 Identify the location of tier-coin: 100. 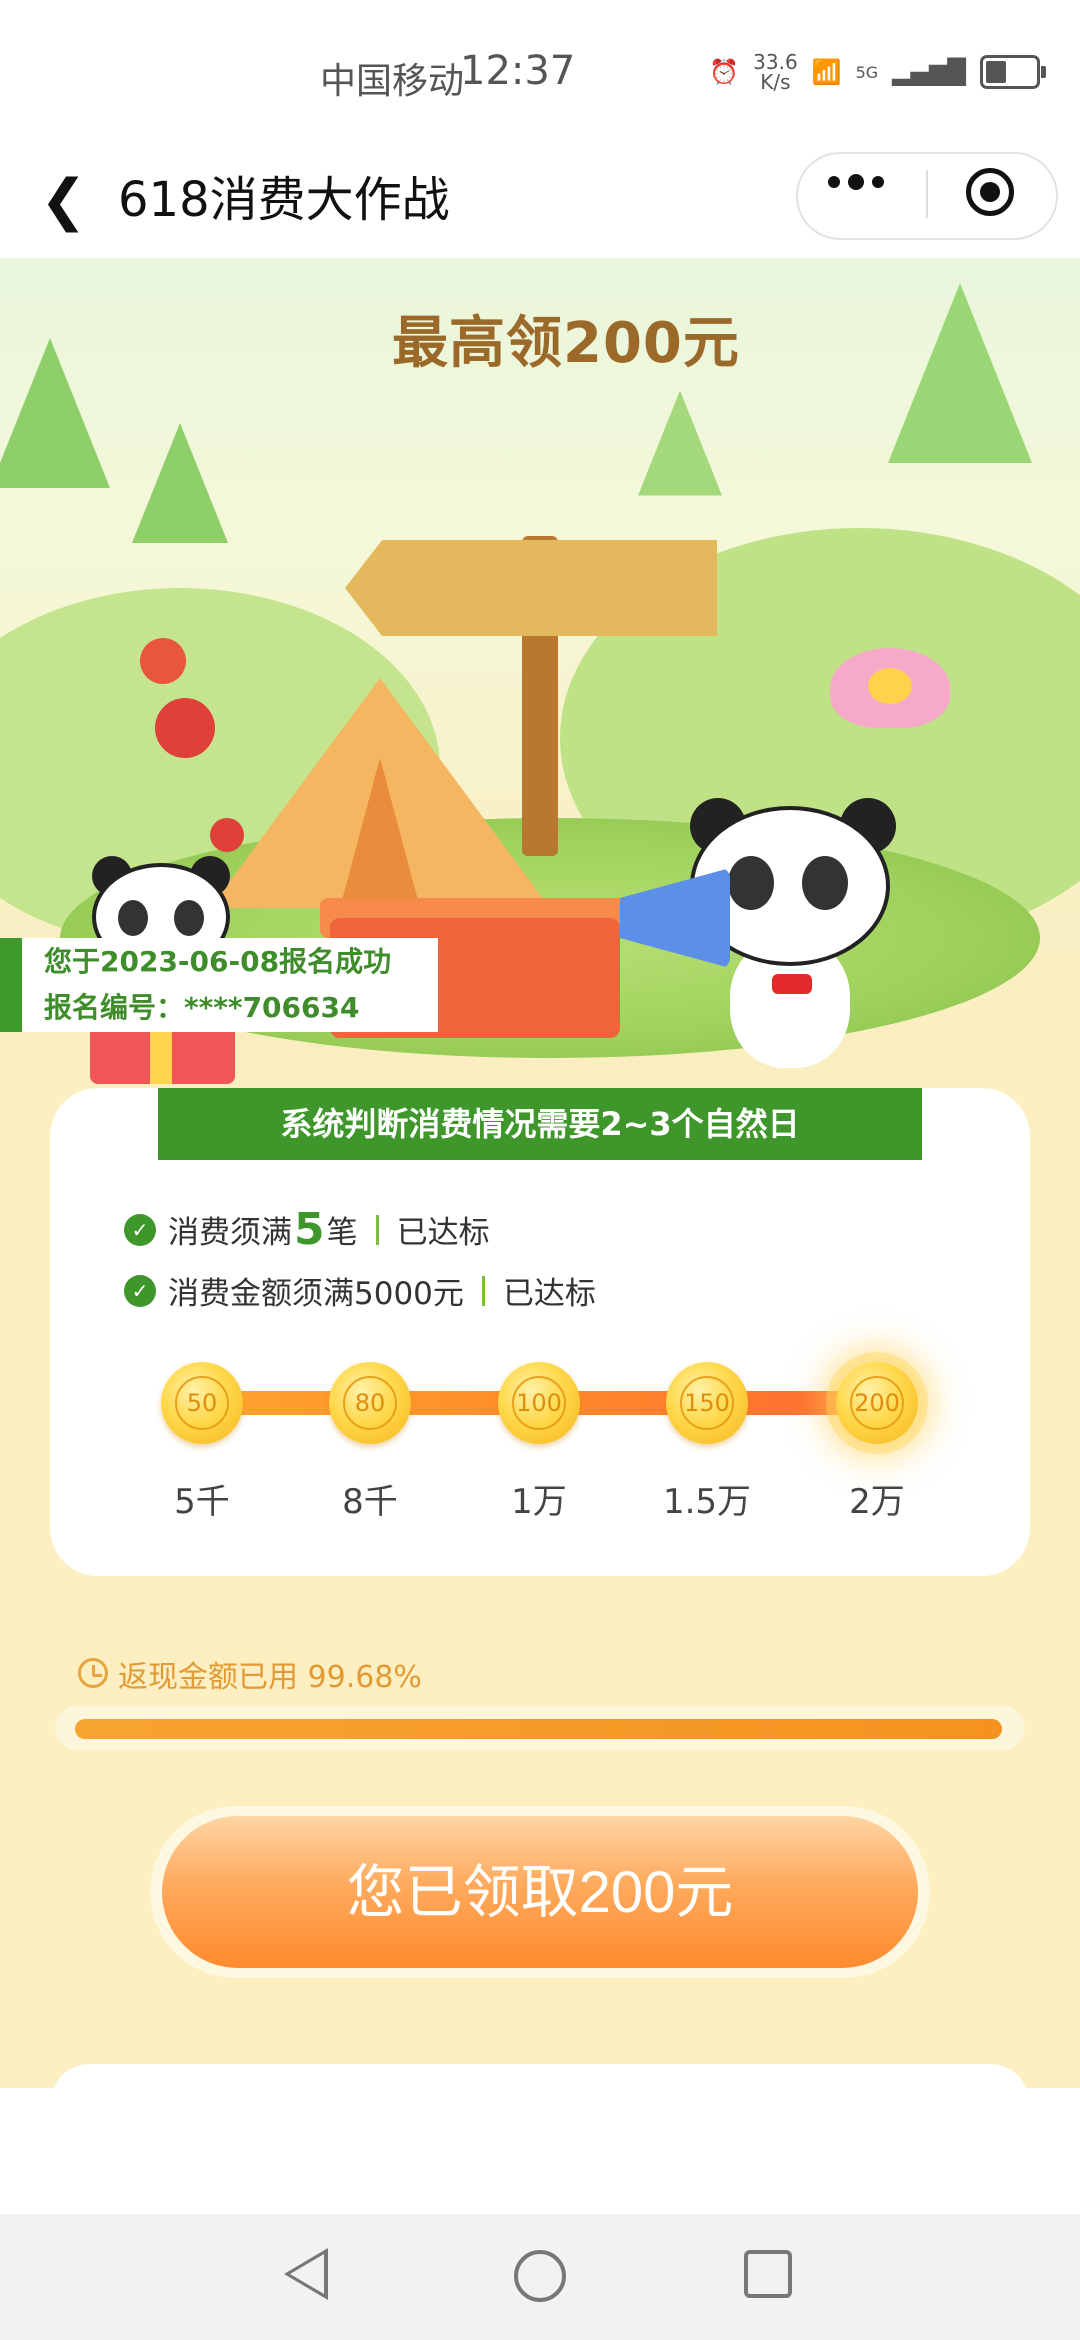
(539, 1403).